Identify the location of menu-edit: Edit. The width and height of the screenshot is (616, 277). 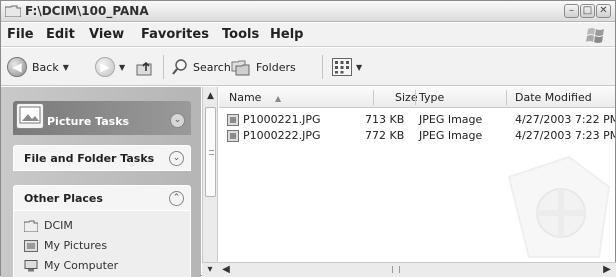
(60, 34).